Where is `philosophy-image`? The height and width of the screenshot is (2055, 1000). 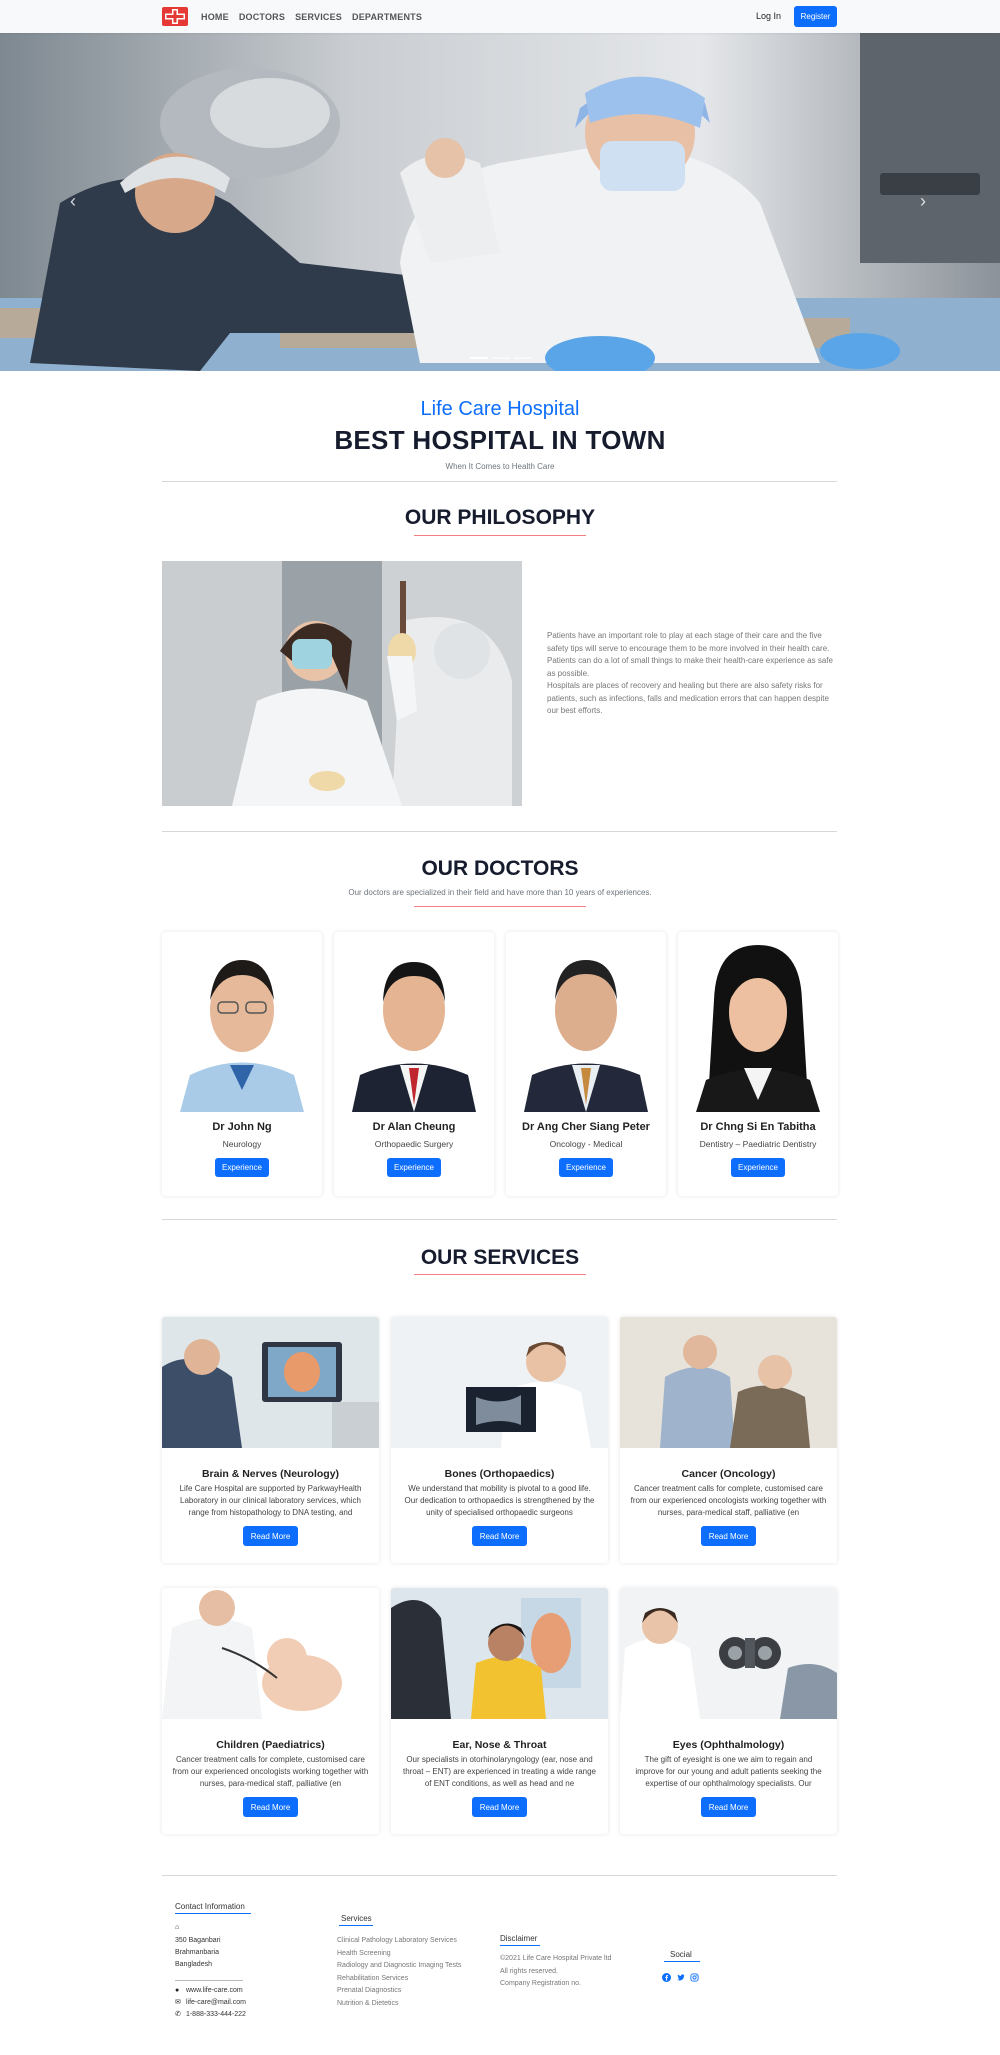
philosophy-image is located at coordinates (342, 683).